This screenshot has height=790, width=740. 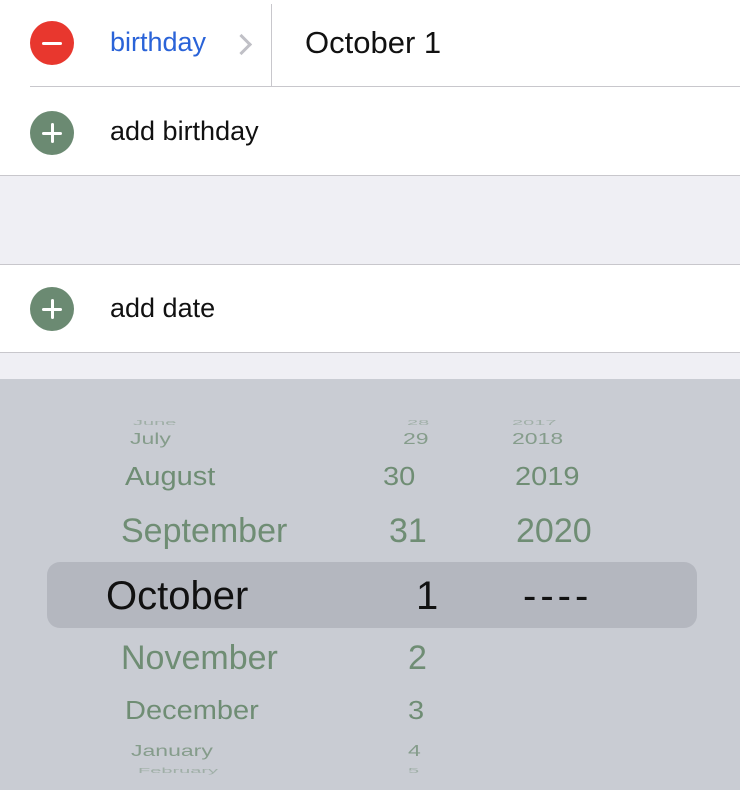 I want to click on picker-month: July, so click(x=150, y=438).